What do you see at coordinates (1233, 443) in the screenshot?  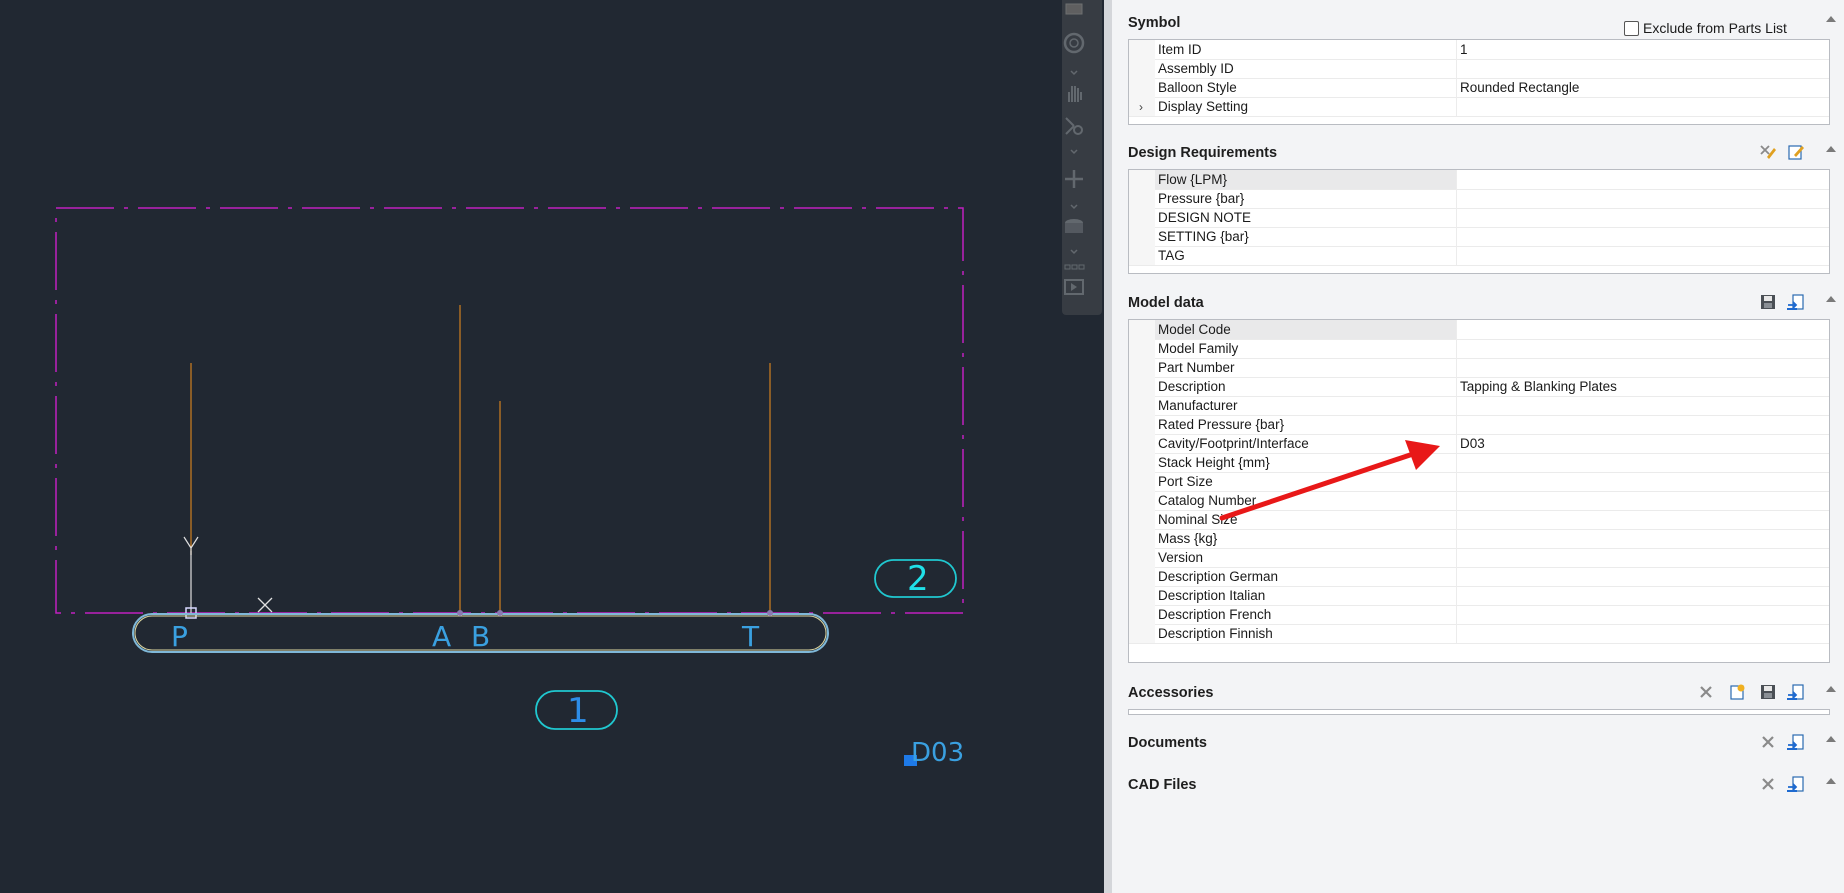 I see `property-label: Cavity/Footprint/Interface` at bounding box center [1233, 443].